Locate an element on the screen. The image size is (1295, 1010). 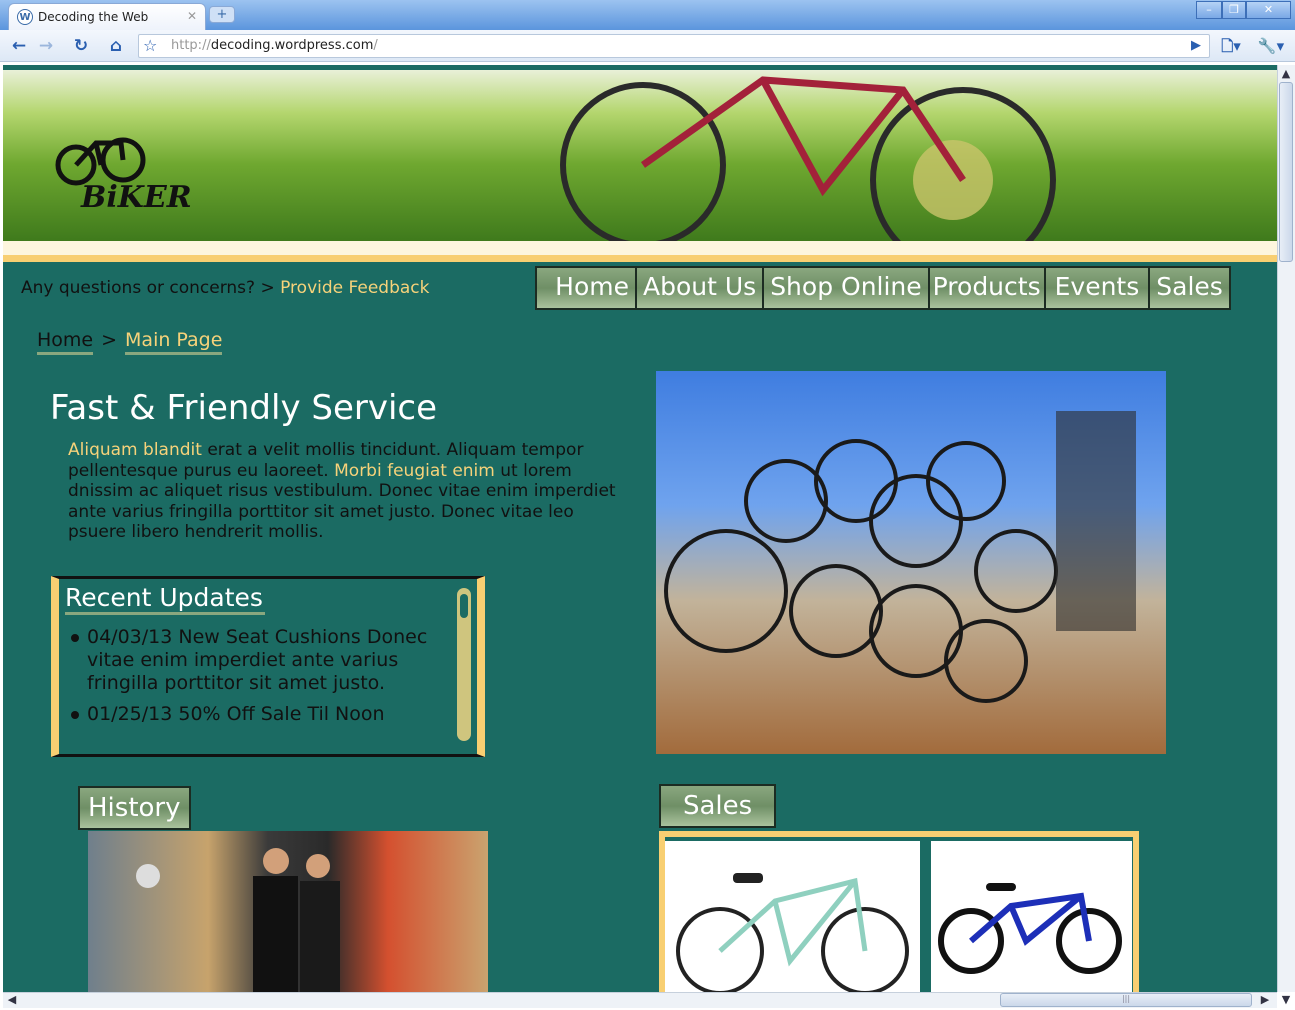
sales-tab: Sales is located at coordinates (718, 806).